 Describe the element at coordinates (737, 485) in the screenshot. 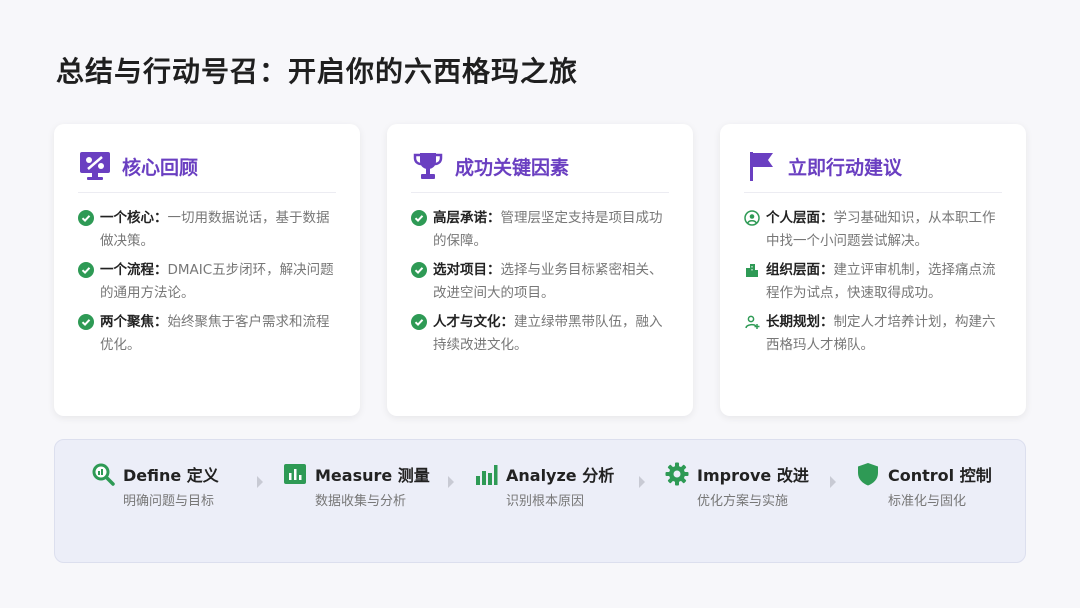

I see `step-improve: Improve 改进 优化方案与实施` at that location.